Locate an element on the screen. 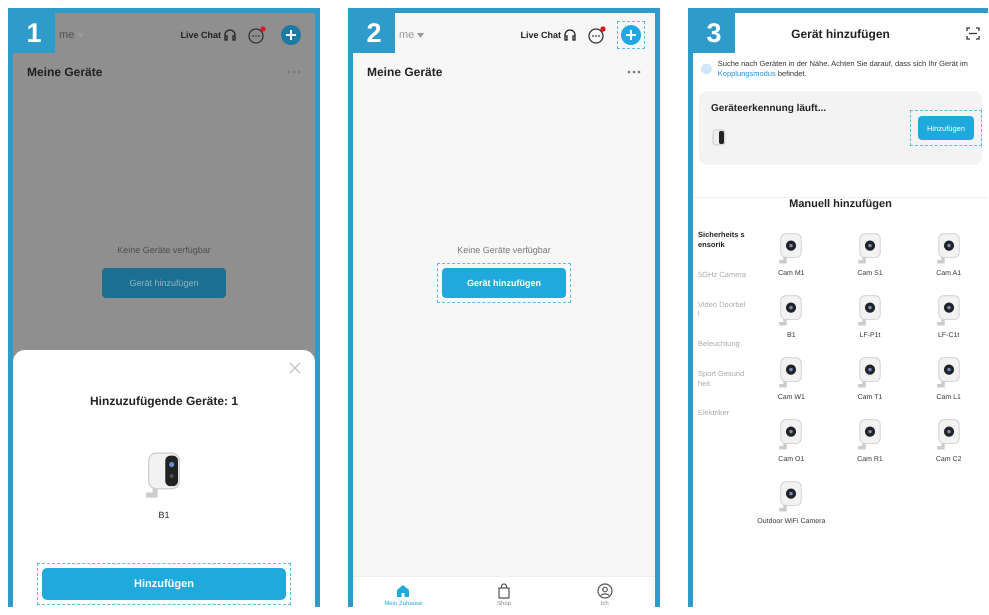 The height and width of the screenshot is (615, 989). dialog-title: Hinzuzufügende Geräte: 1 is located at coordinates (164, 401).